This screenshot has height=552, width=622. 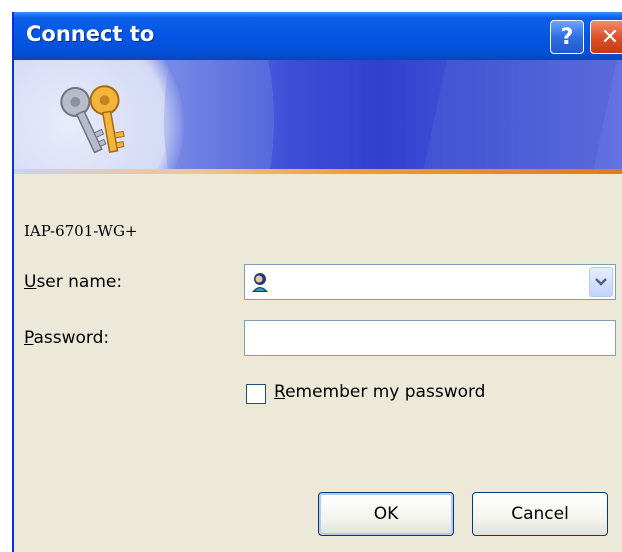 What do you see at coordinates (260, 282) in the screenshot?
I see `user-avatar-icon` at bounding box center [260, 282].